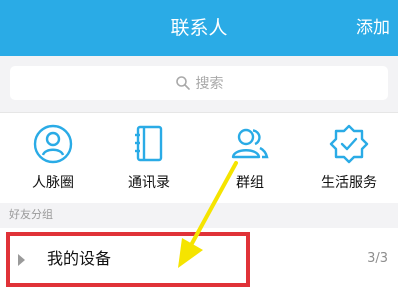 This screenshot has height=293, width=398. Describe the element at coordinates (53, 183) in the screenshot. I see `quick-entry-label: 人脉圈` at that location.